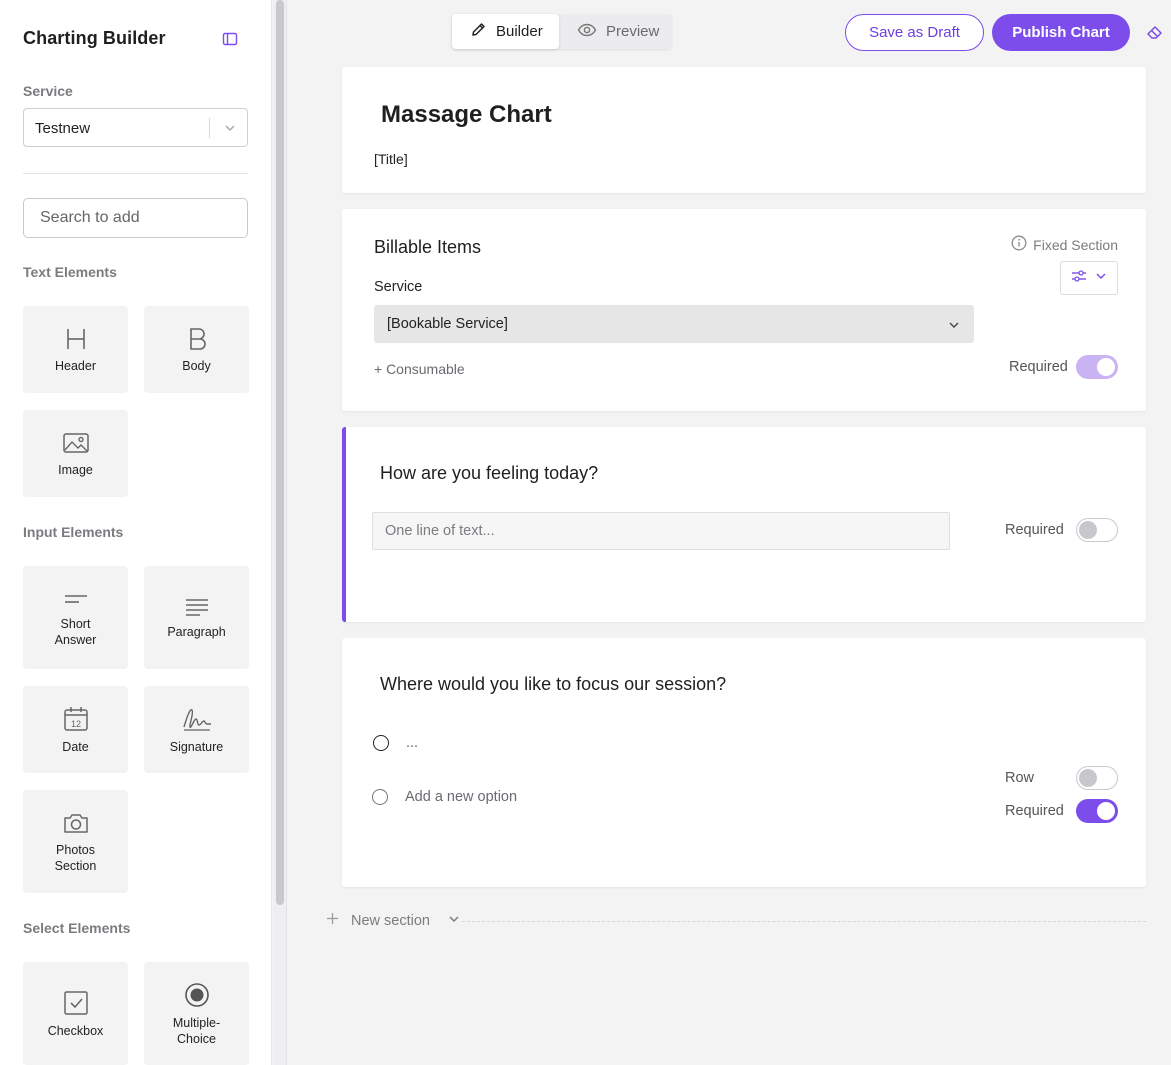 This screenshot has width=1171, height=1065. Describe the element at coordinates (75, 631) in the screenshot. I see `tile-label: Short Answer` at that location.